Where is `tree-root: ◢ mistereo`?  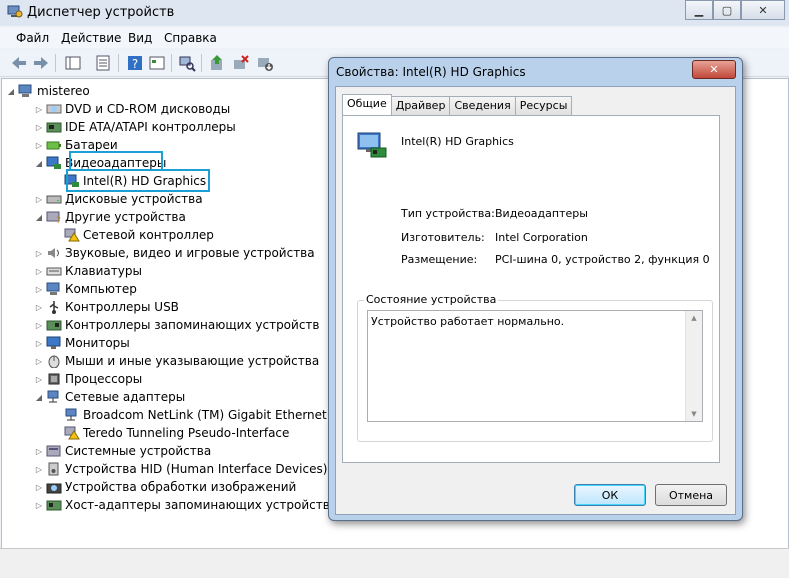 tree-root: ◢ mistereo is located at coordinates (48, 91).